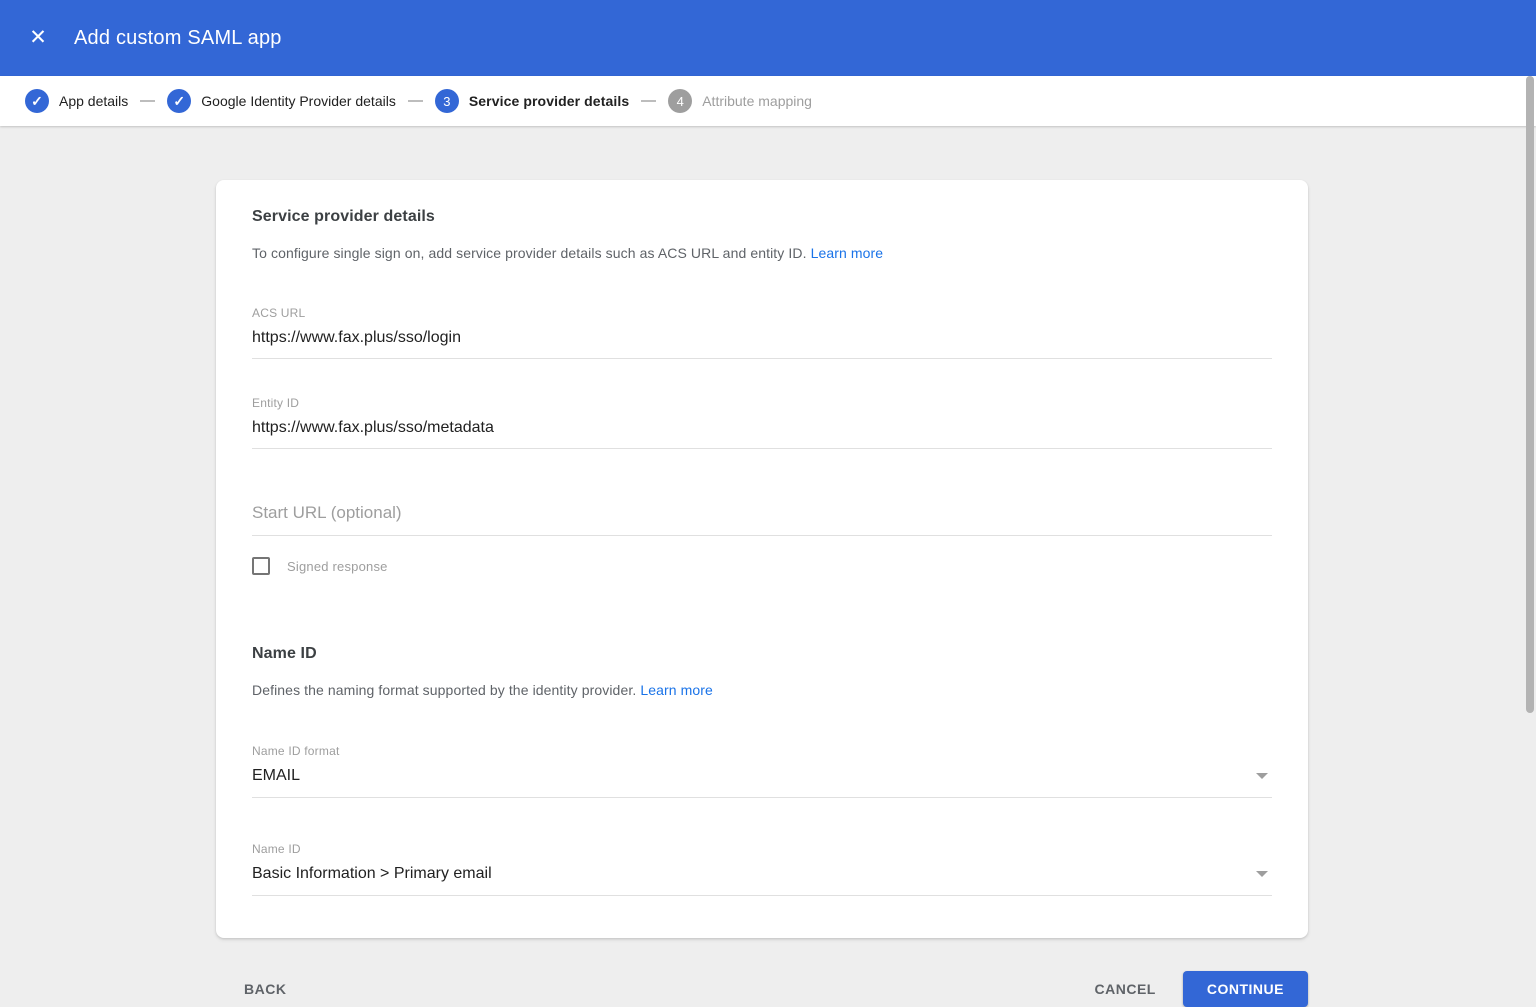 This screenshot has width=1536, height=1007. What do you see at coordinates (762, 429) in the screenshot?
I see `entity-id-input` at bounding box center [762, 429].